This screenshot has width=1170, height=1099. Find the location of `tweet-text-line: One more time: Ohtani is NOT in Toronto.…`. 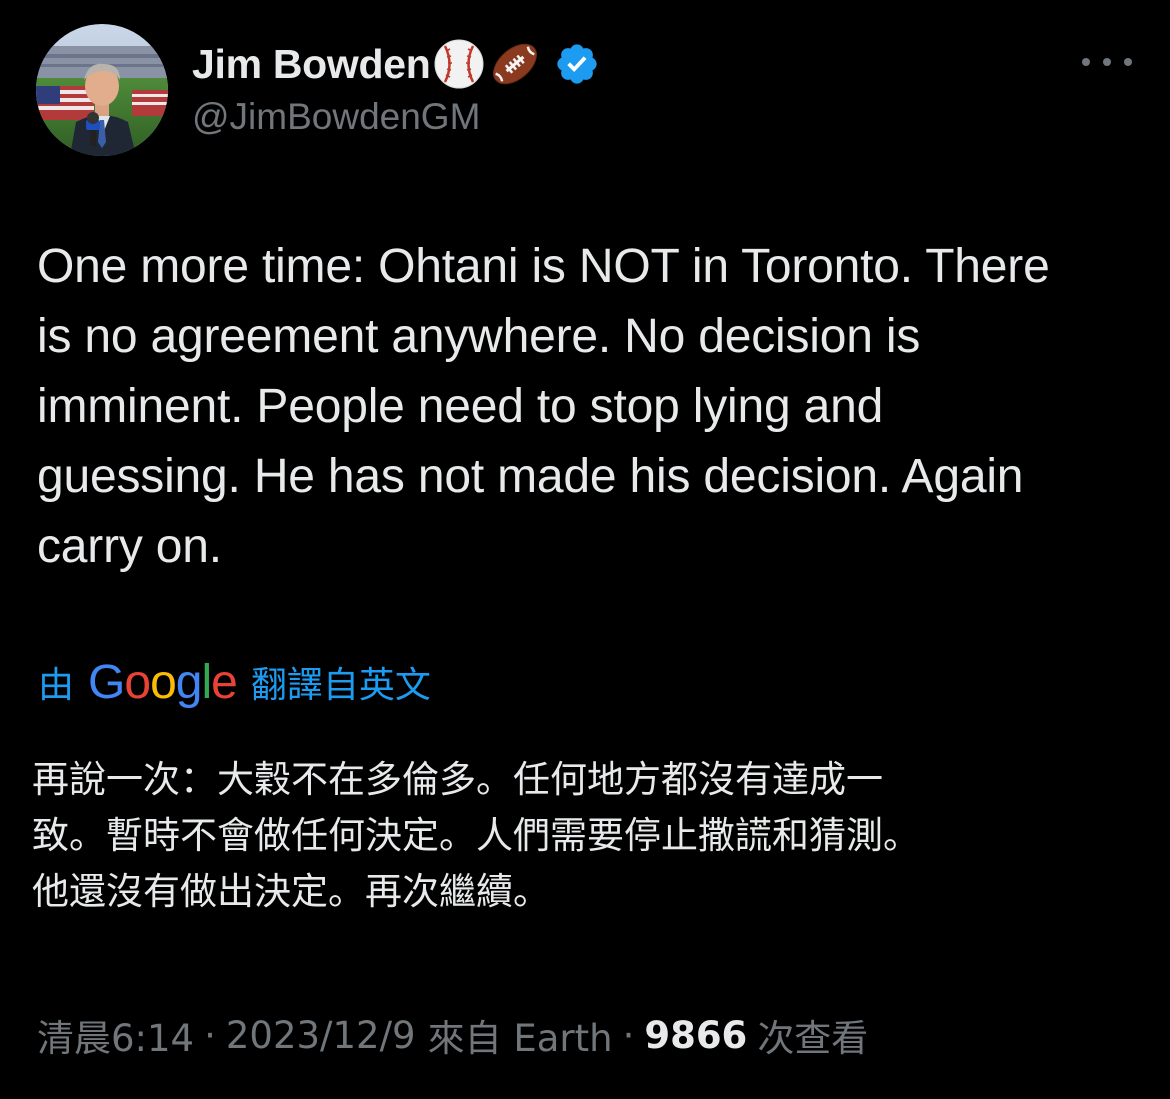

tweet-text-line: One more time: Ohtani is NOT in Toronto.… is located at coordinates (543, 266).